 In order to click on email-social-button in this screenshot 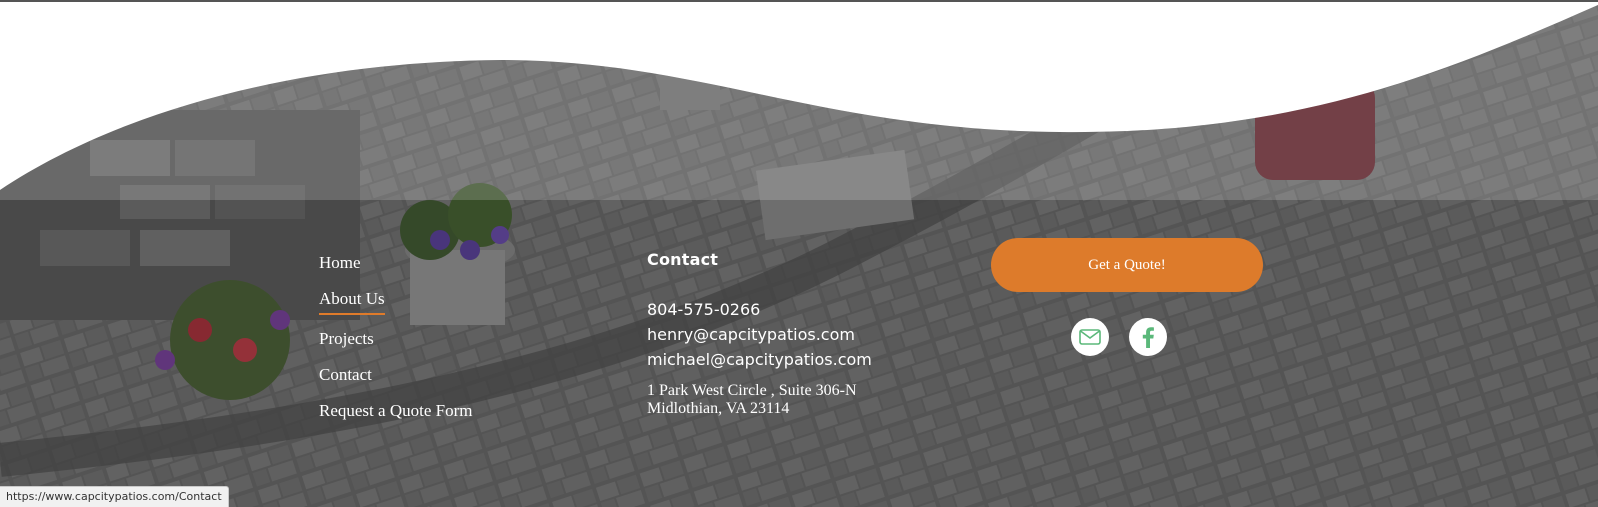, I will do `click(1090, 337)`.